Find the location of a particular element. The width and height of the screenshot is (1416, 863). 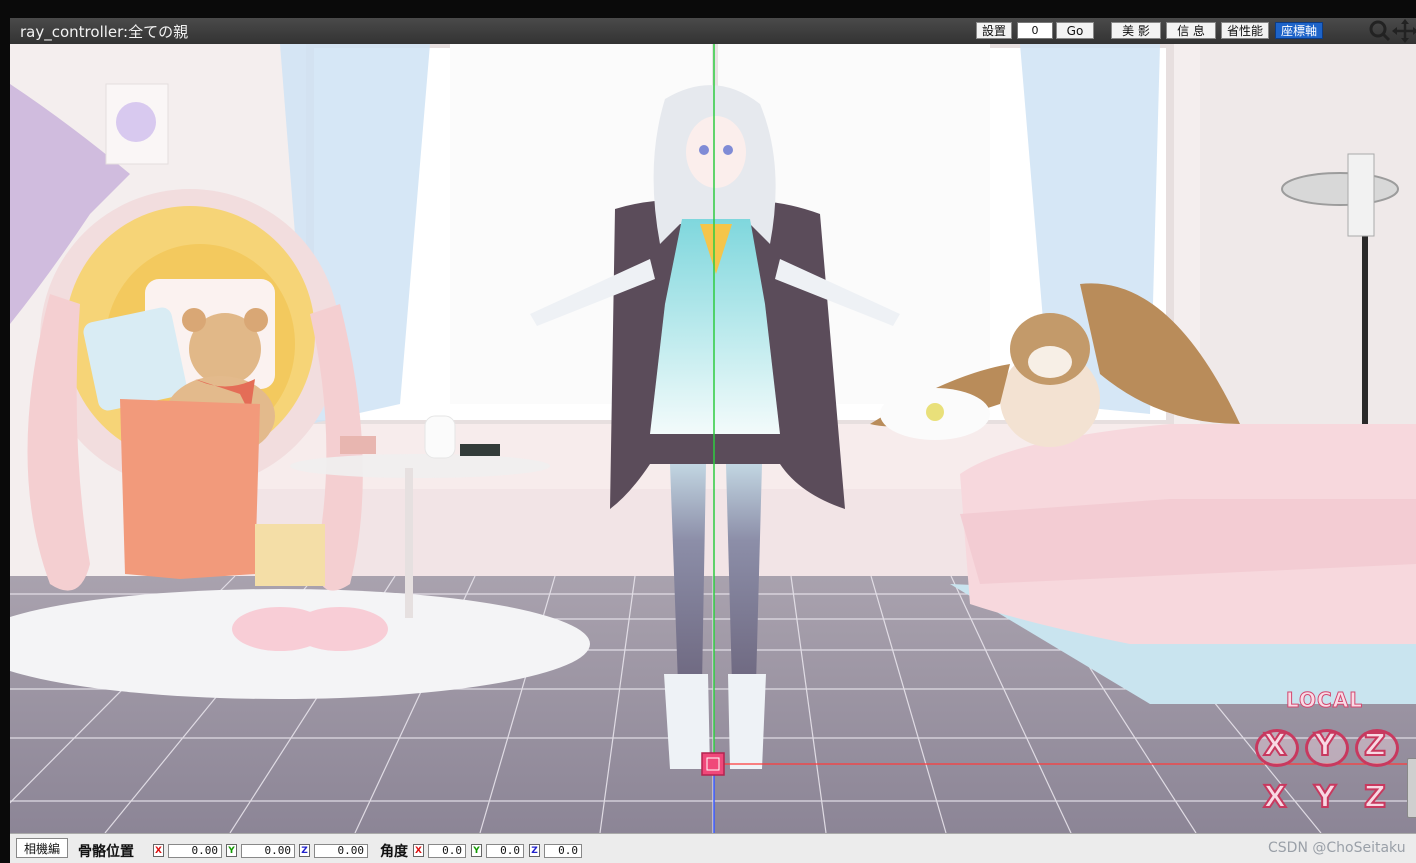

pan-icon is located at coordinates (1404, 31).